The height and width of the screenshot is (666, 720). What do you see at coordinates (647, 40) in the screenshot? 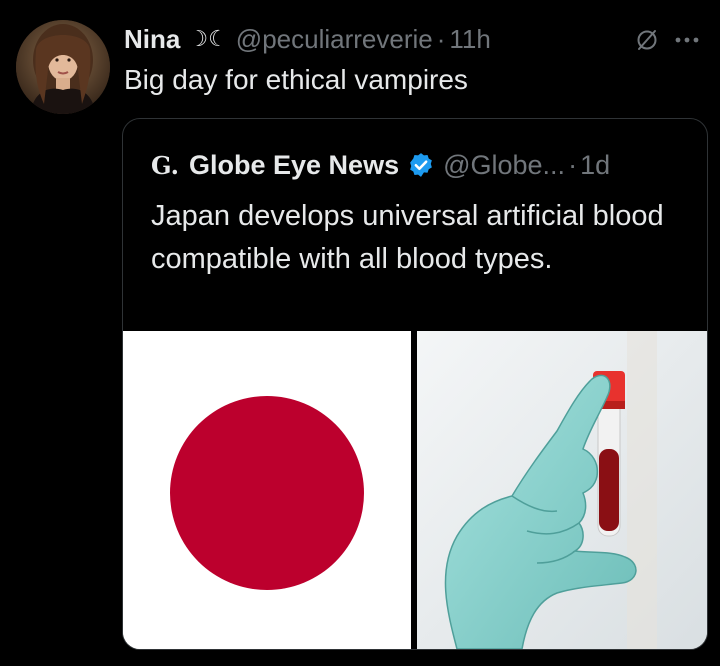
I see `grok-slash-circle-icon` at bounding box center [647, 40].